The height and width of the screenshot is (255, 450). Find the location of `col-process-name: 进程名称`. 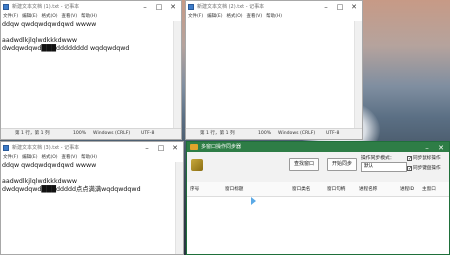

col-process-name: 进程名称 is located at coordinates (368, 189).